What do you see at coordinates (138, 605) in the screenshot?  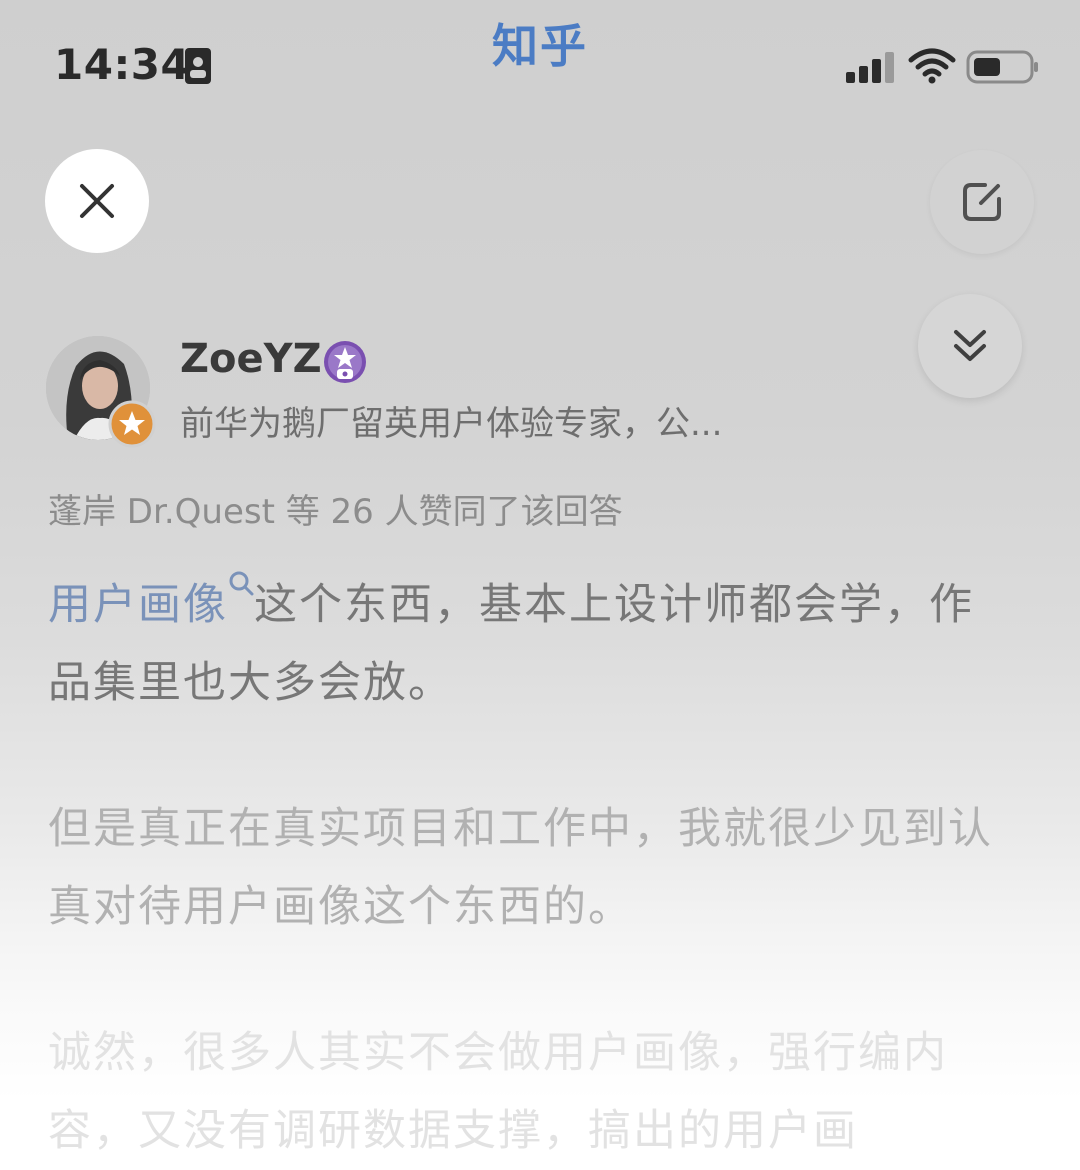 I see `search-link-term: 用户画像` at bounding box center [138, 605].